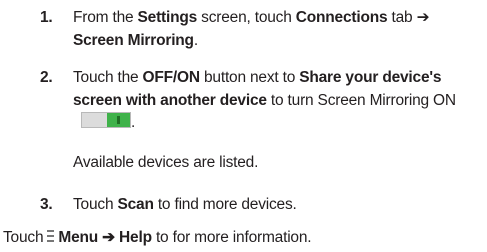 The width and height of the screenshot is (487, 252). What do you see at coordinates (246, 17) in the screenshot?
I see `step-text-part: screen, touch` at bounding box center [246, 17].